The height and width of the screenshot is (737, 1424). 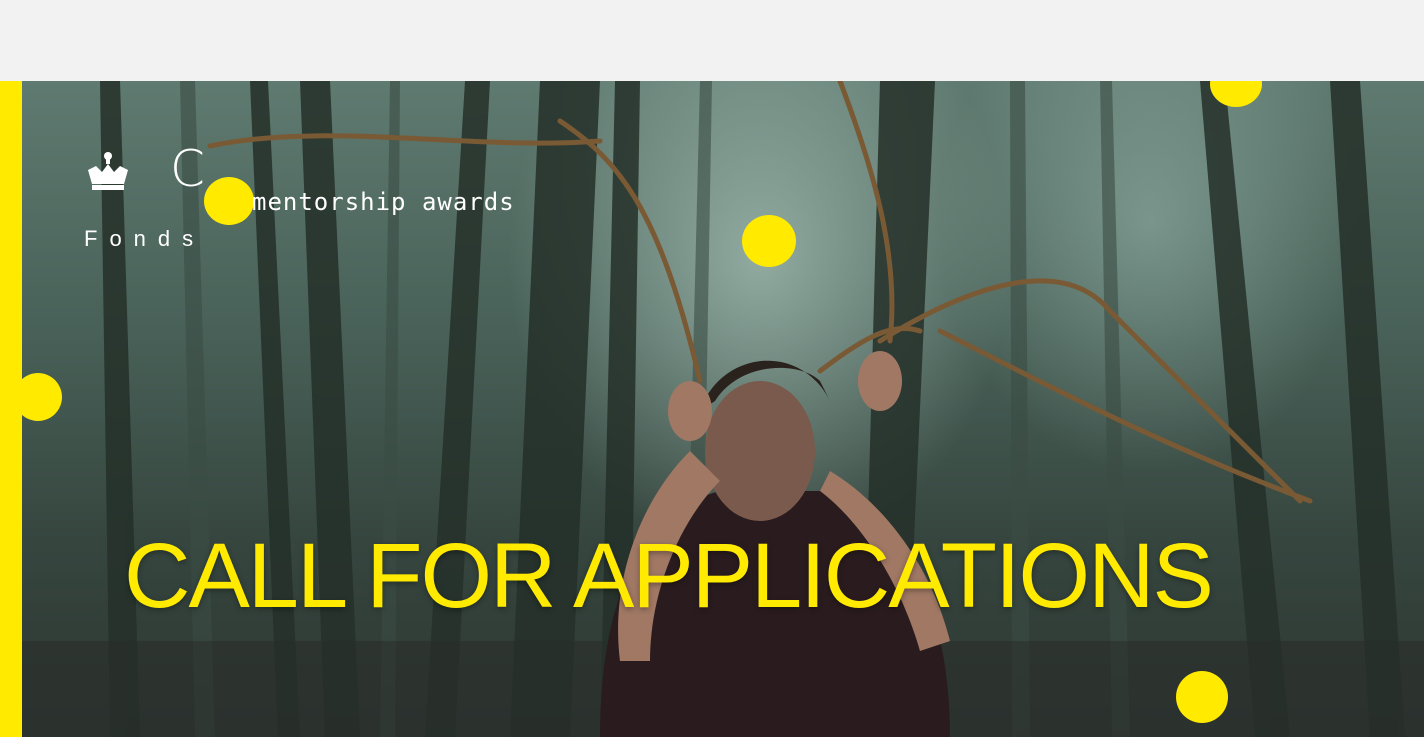 I want to click on logo-tagline: mentorship awards, so click(x=383, y=202).